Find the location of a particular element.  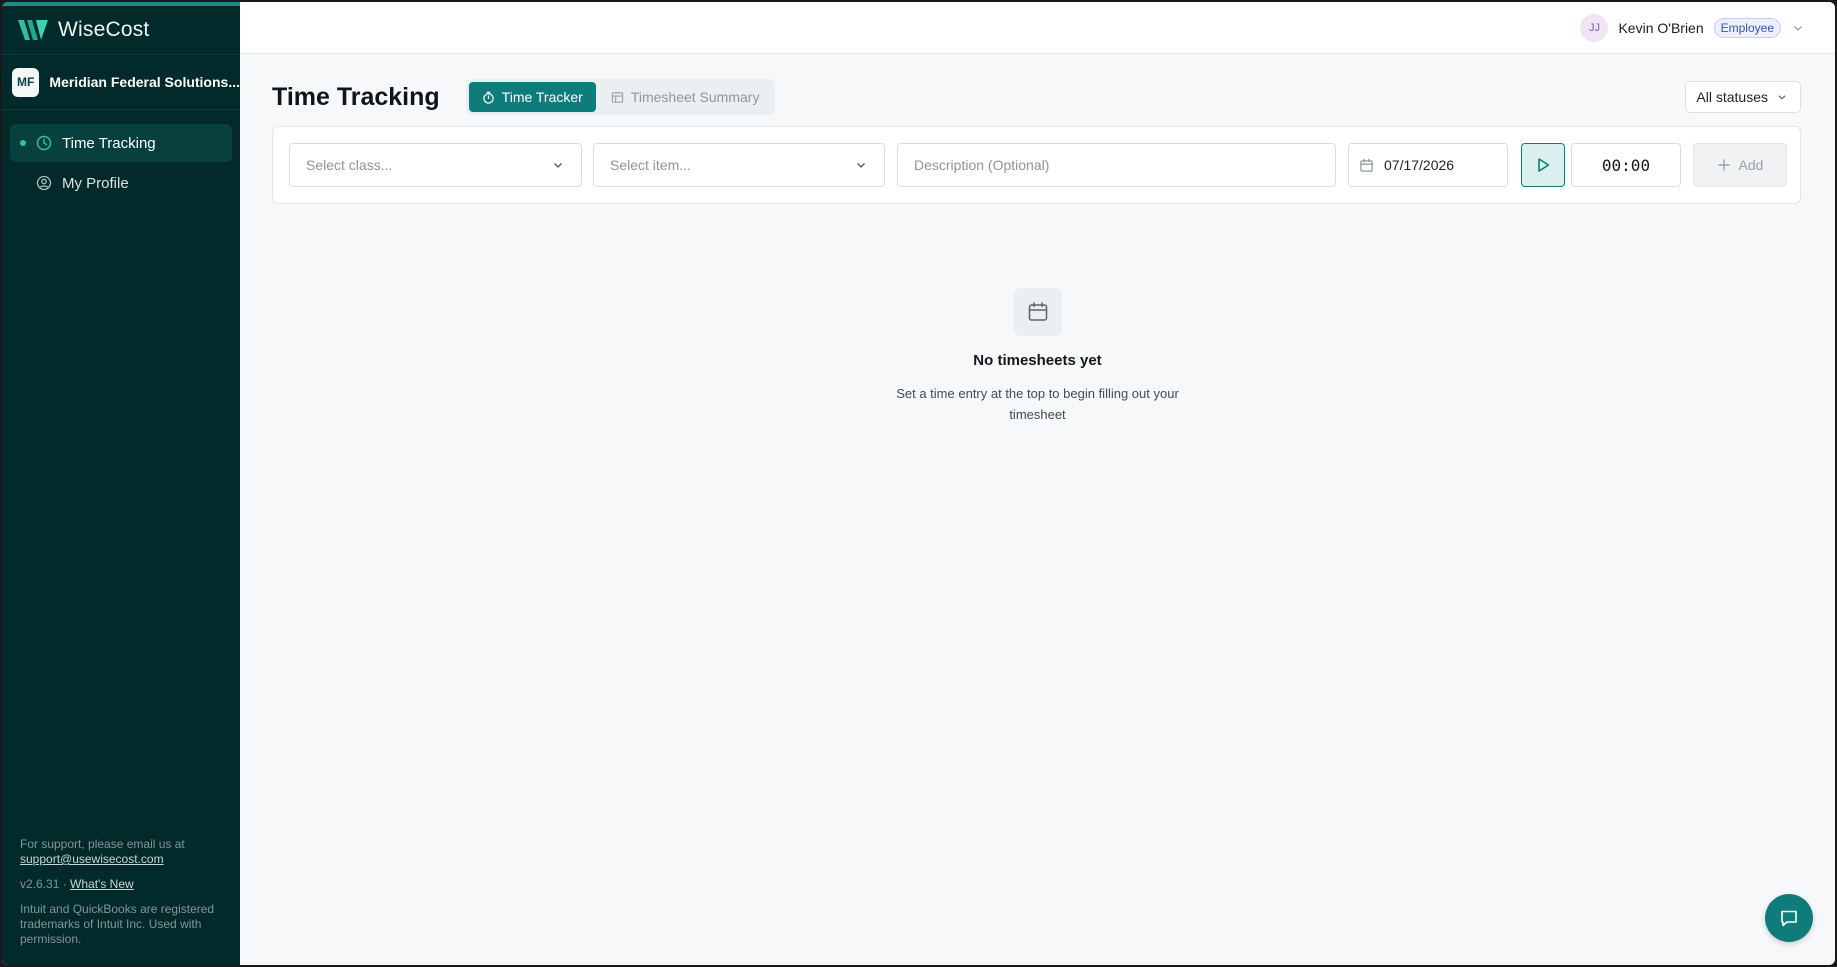

date-value: 07/17/2026 is located at coordinates (1419, 165).